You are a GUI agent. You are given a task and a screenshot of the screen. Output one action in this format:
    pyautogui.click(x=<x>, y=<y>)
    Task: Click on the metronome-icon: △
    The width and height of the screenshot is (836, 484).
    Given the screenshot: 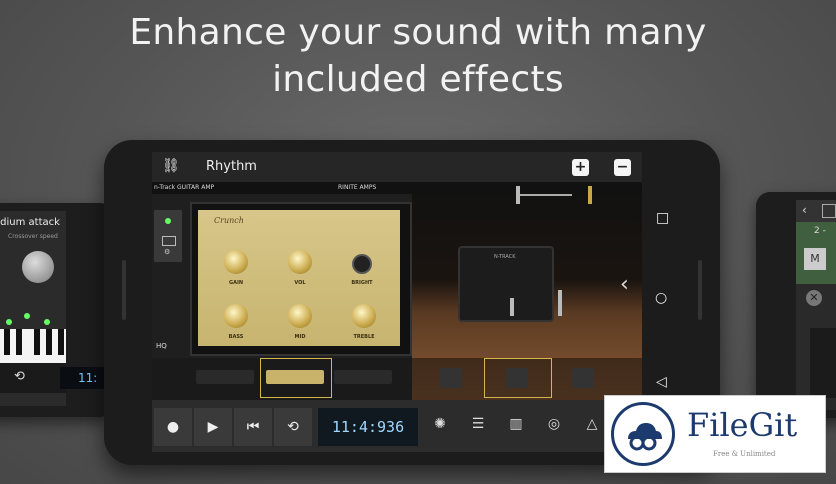 What is the action you would take?
    pyautogui.click(x=592, y=427)
    